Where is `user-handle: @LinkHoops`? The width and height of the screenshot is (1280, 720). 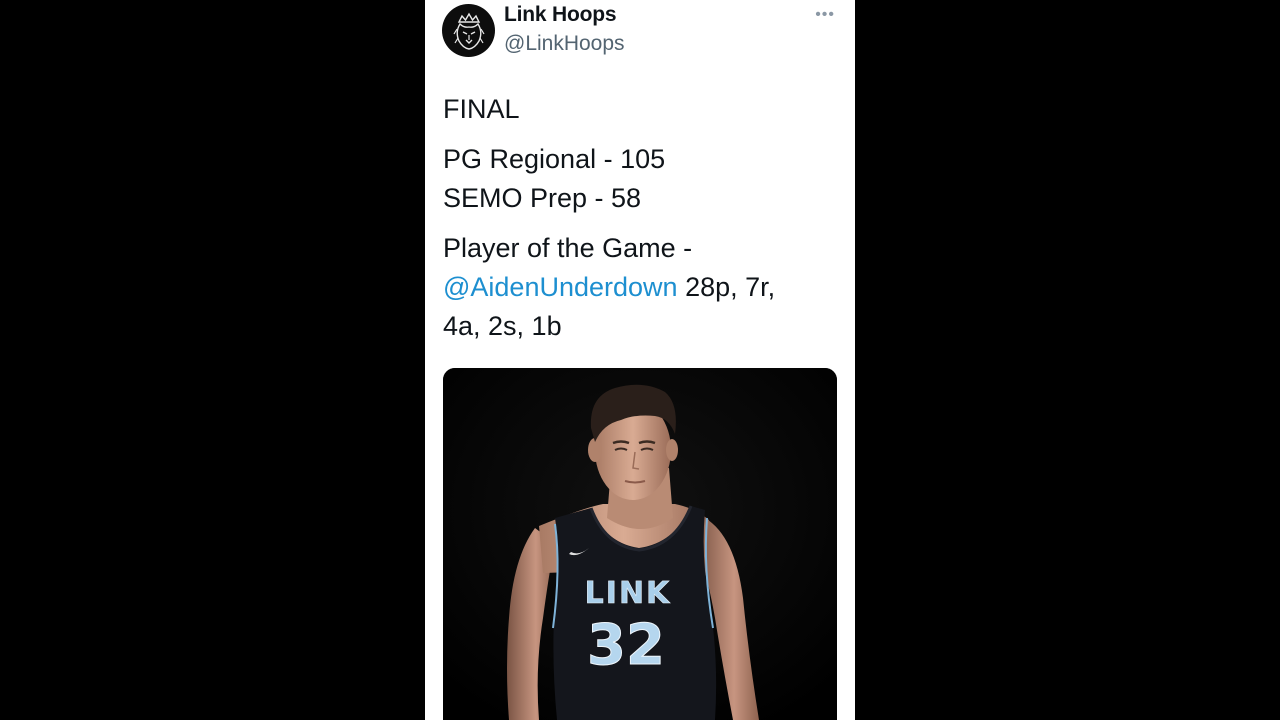
user-handle: @LinkHoops is located at coordinates (564, 44).